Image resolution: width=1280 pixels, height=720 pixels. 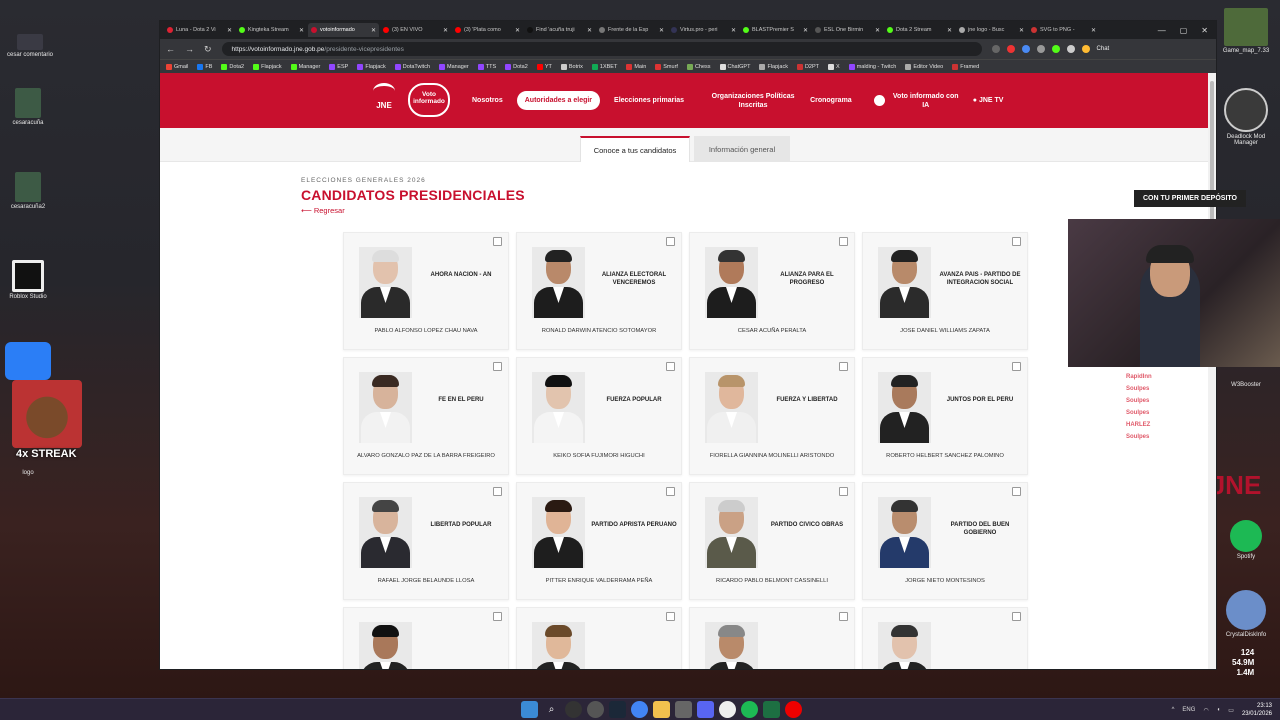 I want to click on bookmark-item: Smurf, so click(x=666, y=66).